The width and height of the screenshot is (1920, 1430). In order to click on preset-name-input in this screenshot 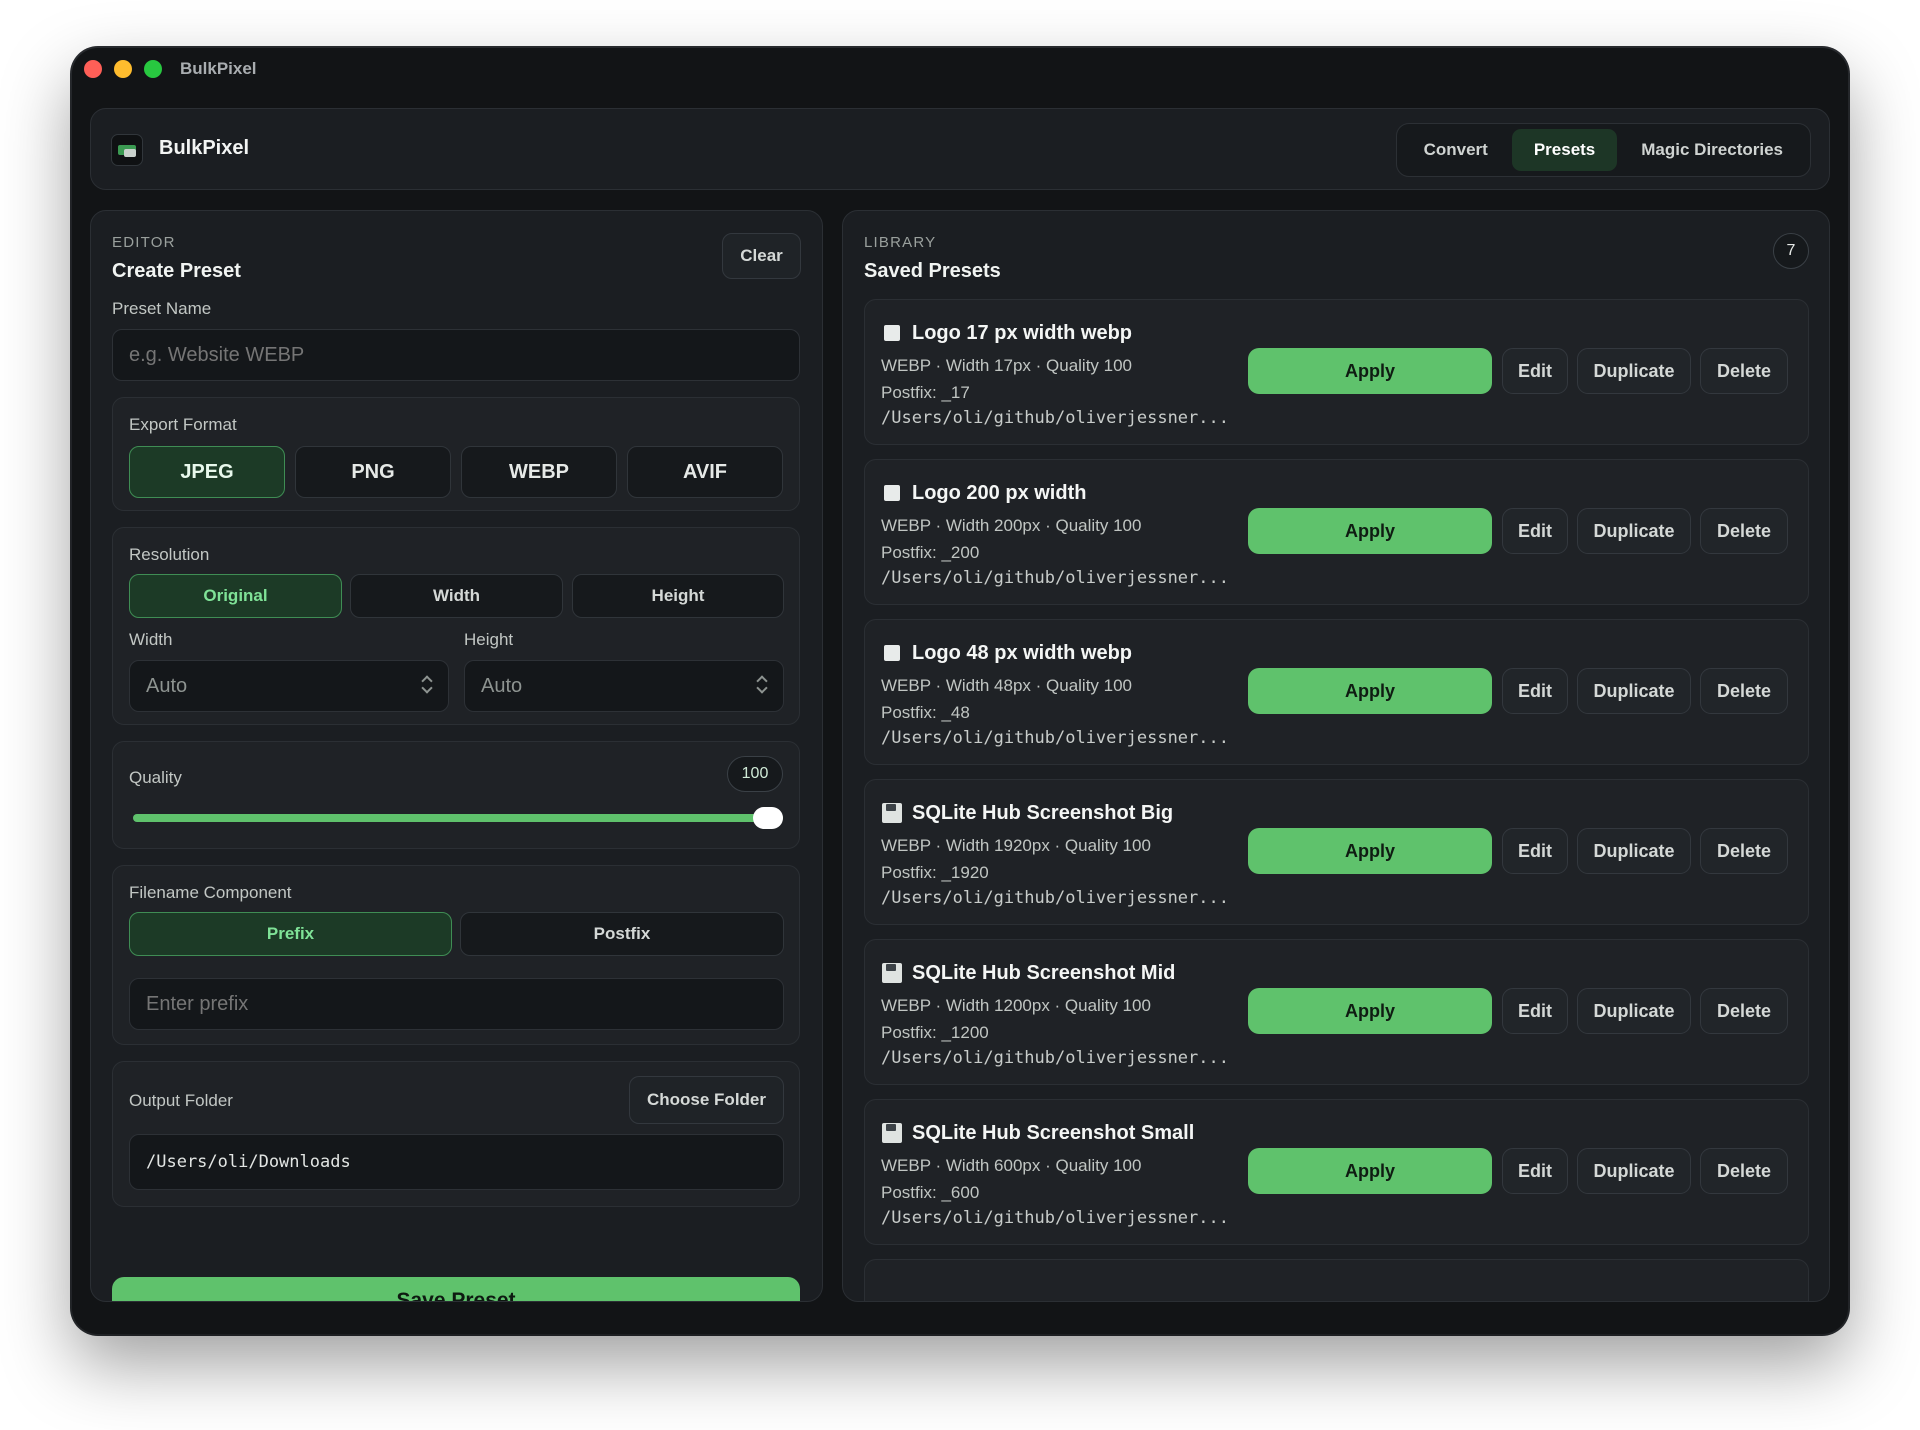, I will do `click(456, 355)`.